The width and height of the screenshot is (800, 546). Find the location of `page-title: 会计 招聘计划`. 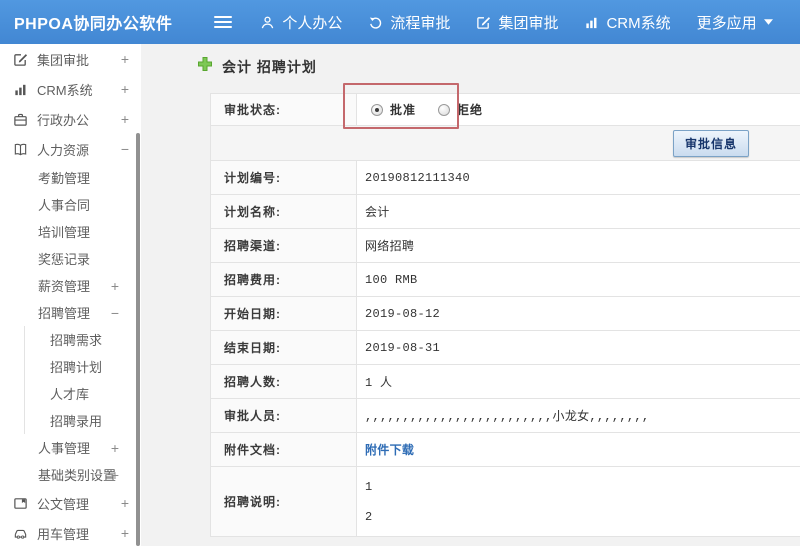

page-title: 会计 招聘计划 is located at coordinates (498, 66).